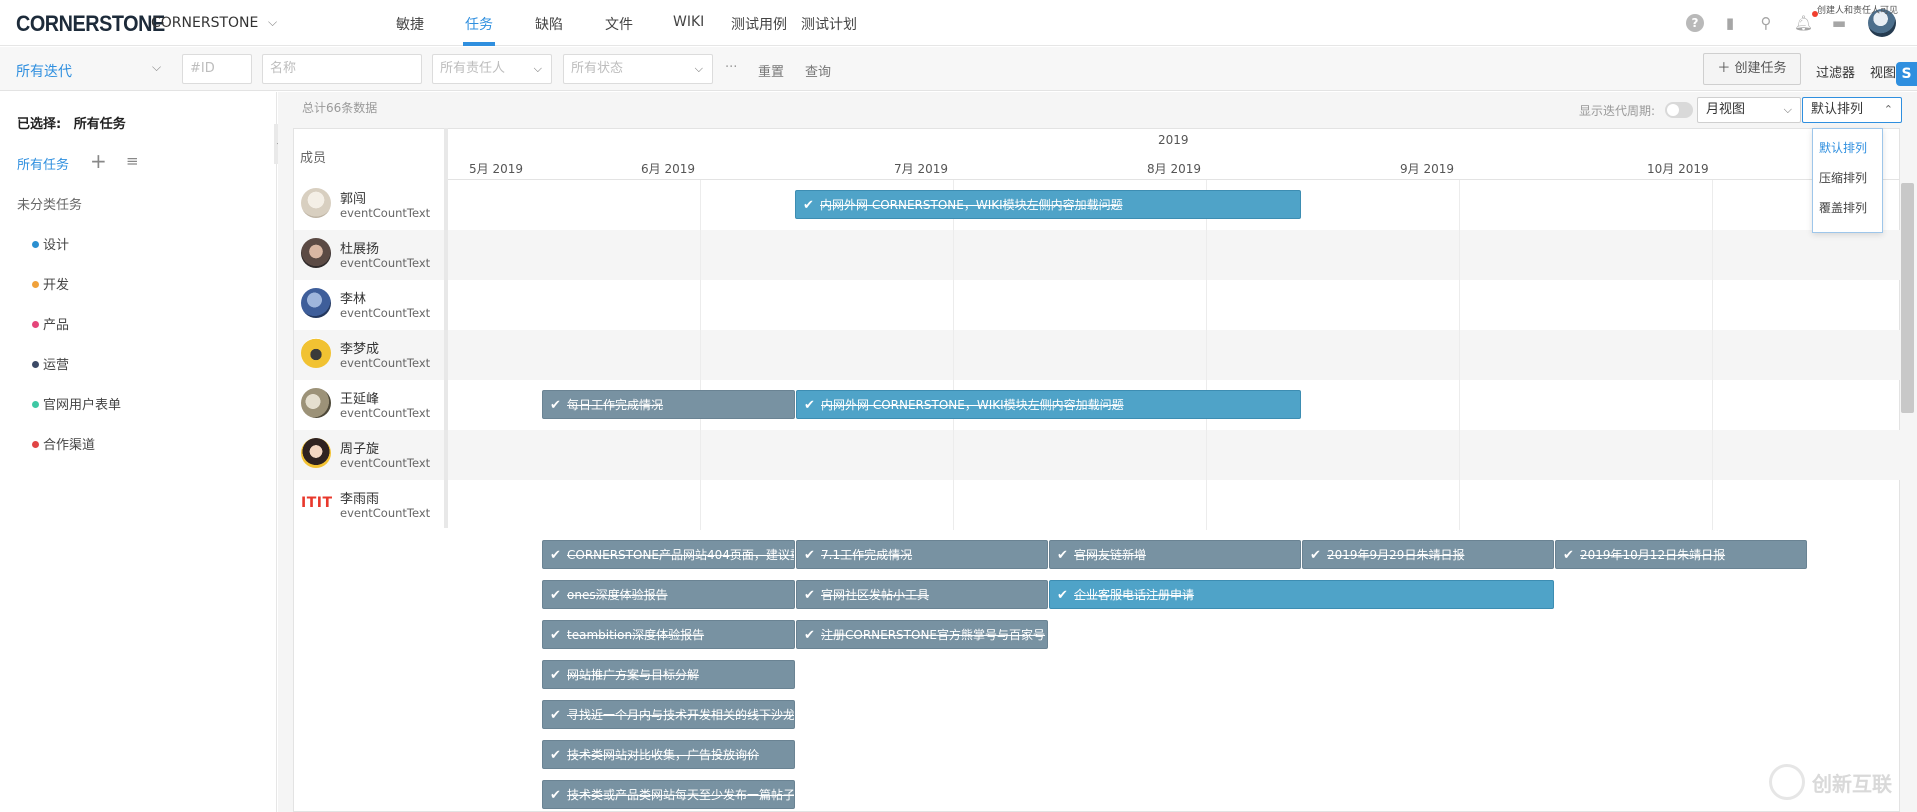  What do you see at coordinates (98, 161) in the screenshot?
I see `plus-icon: +` at bounding box center [98, 161].